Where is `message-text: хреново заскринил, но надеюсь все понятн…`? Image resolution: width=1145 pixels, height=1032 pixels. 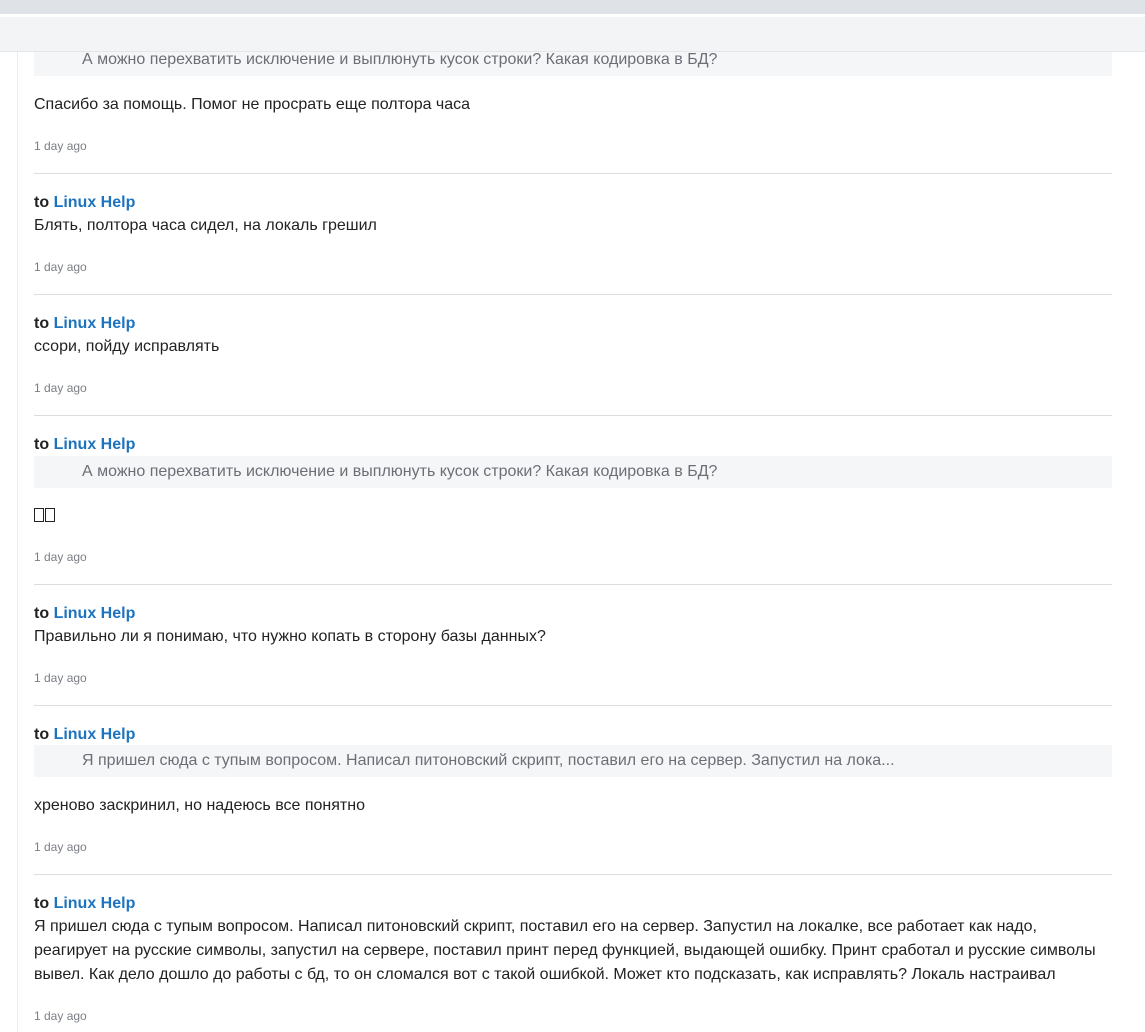
message-text: хреново заскринил, но надеюсь все понятн… is located at coordinates (199, 805).